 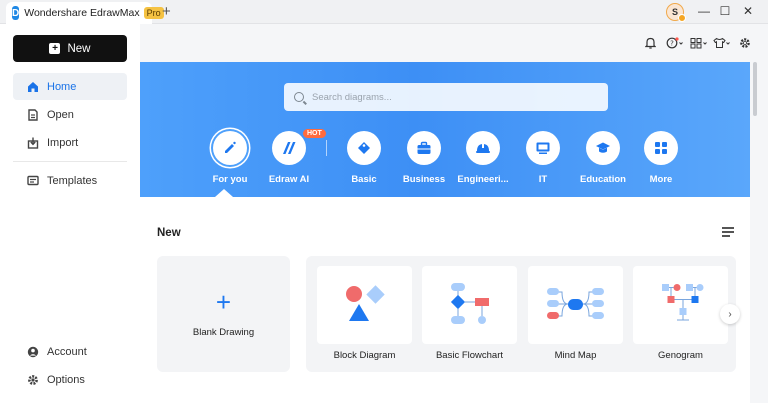 What do you see at coordinates (33, 114) in the screenshot?
I see `file-icon` at bounding box center [33, 114].